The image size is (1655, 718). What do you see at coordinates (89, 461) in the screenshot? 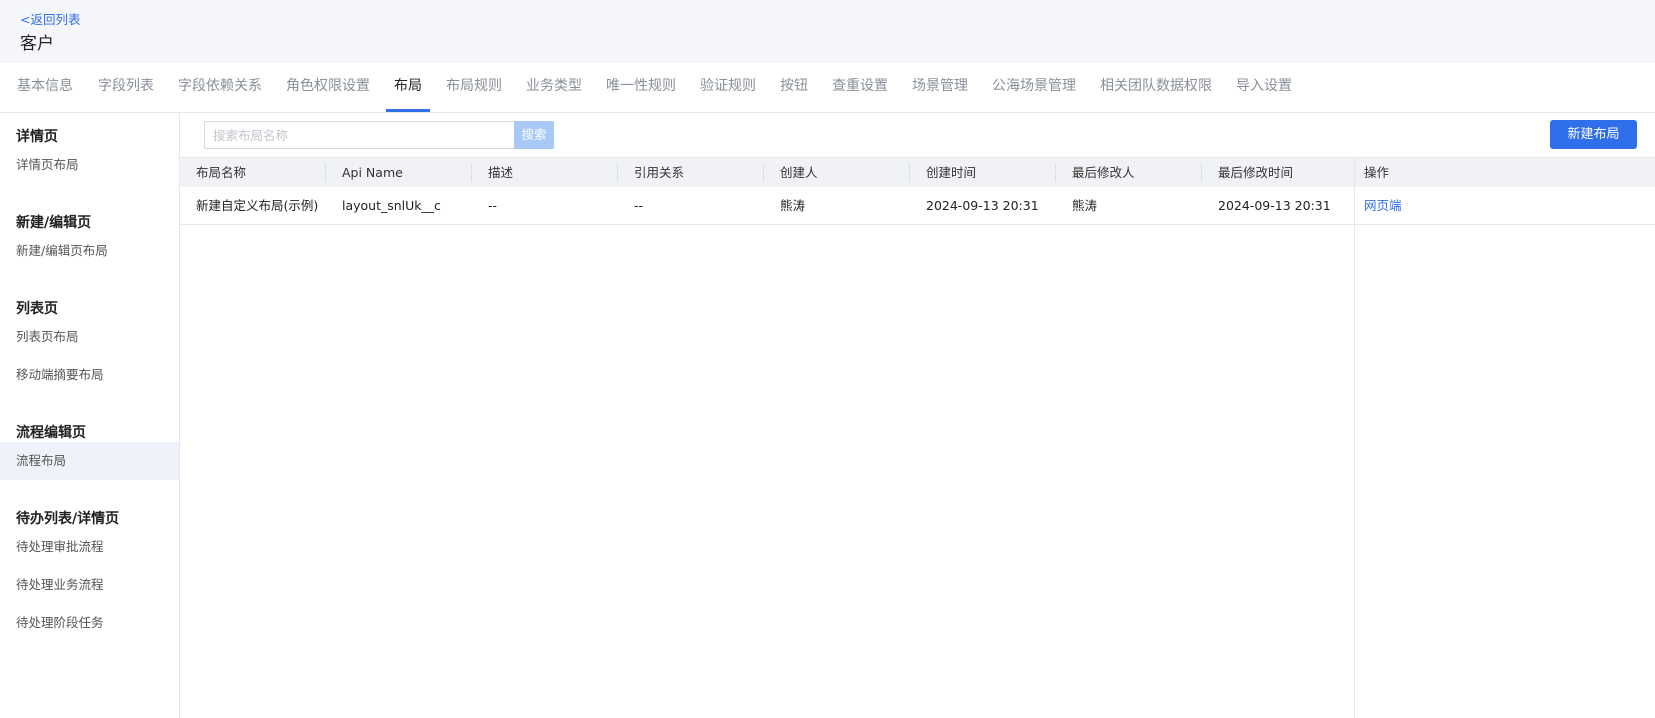
I see `sidebar-item-flow-layout: 流程布局` at bounding box center [89, 461].